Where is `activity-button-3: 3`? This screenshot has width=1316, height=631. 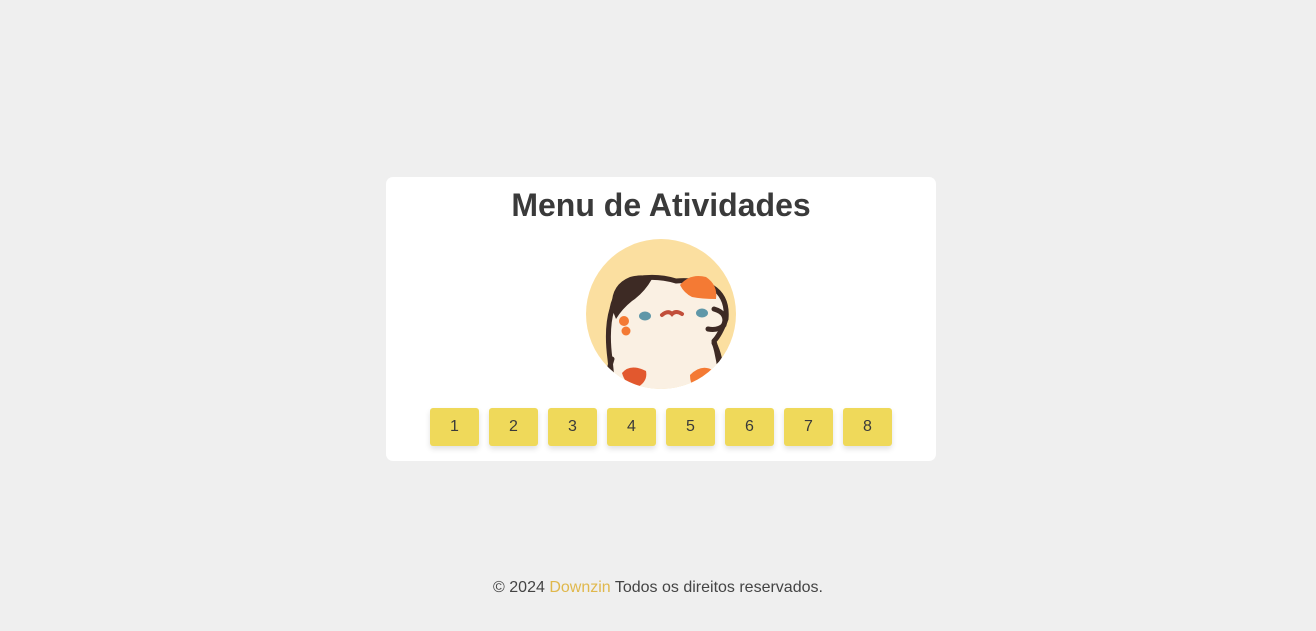
activity-button-3: 3 is located at coordinates (572, 427).